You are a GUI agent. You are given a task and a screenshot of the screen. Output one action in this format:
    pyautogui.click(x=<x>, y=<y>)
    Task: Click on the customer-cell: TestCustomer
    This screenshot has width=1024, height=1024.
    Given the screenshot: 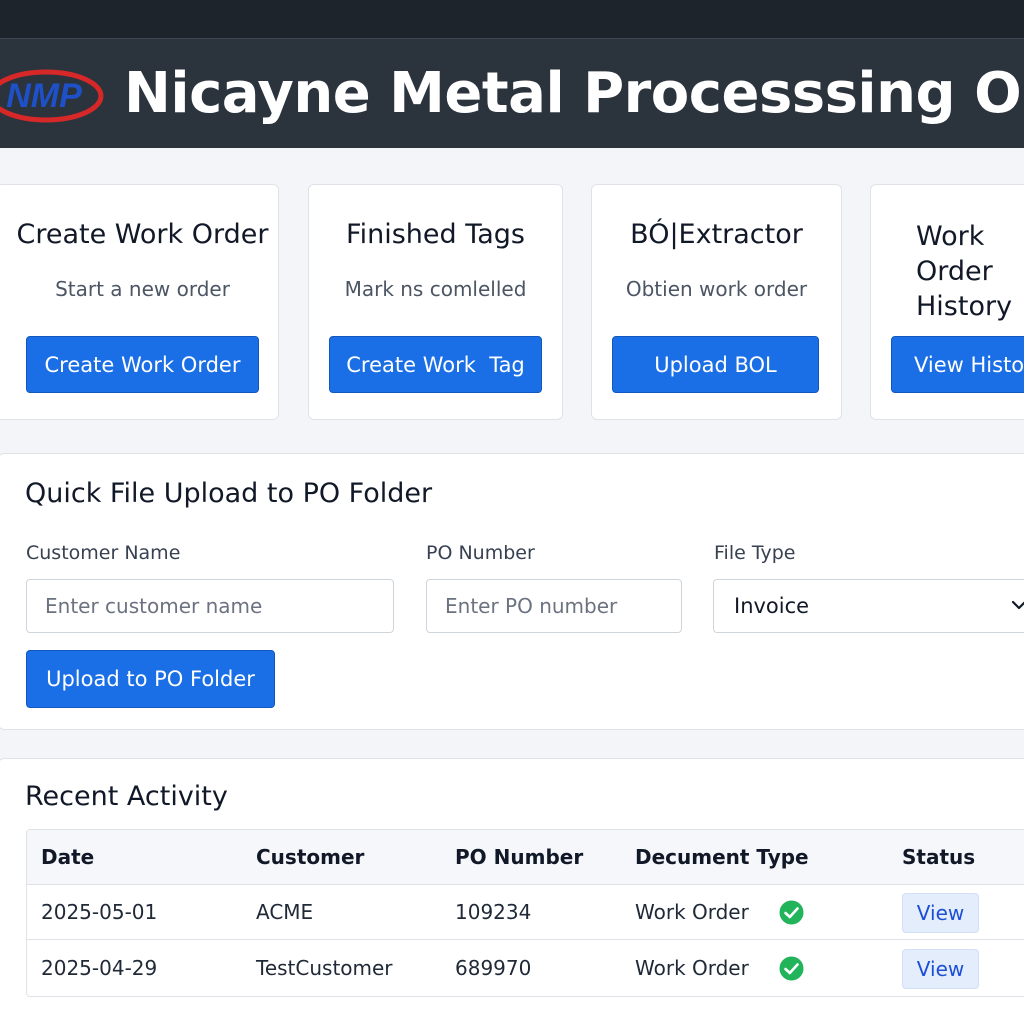 What is the action you would take?
    pyautogui.click(x=324, y=968)
    